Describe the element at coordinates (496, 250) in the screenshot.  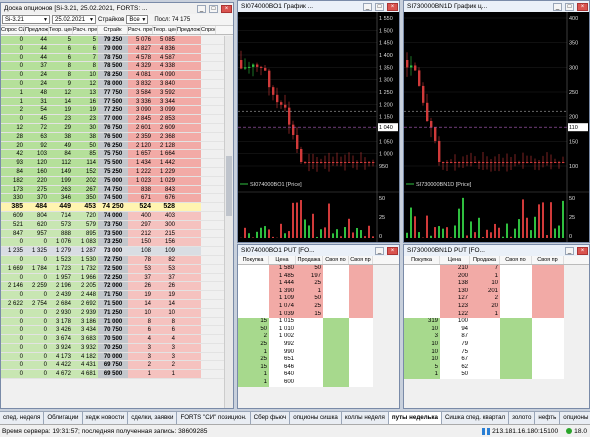
I see `orderbook2-titlebar: SI730000BN1D PUT [FO... _ ×` at that location.